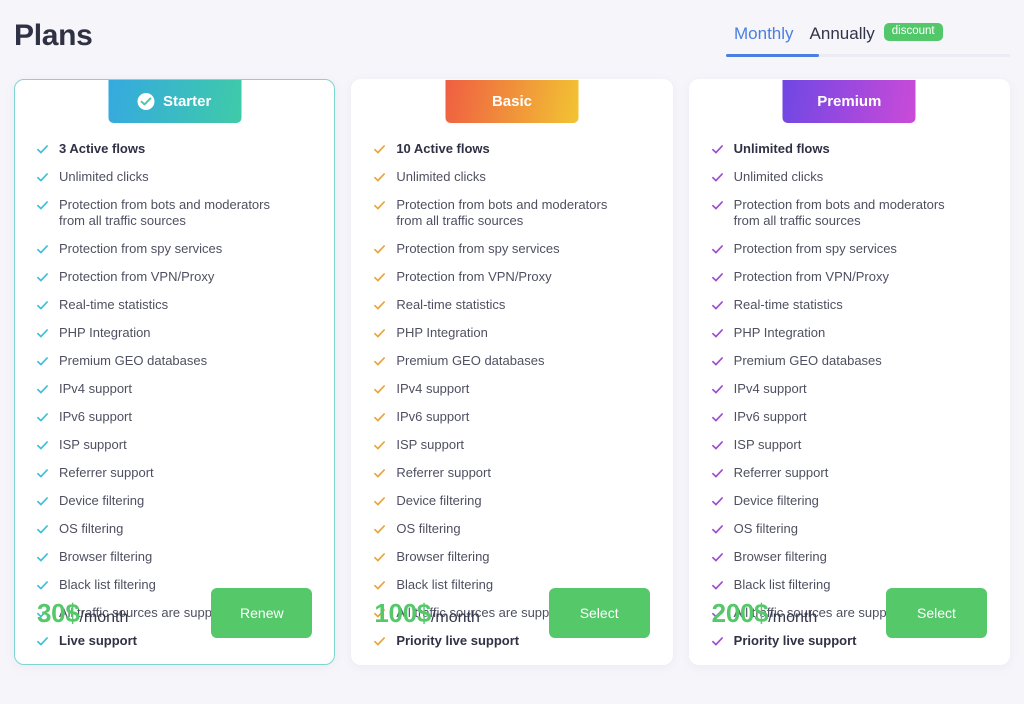 The image size is (1024, 704). Describe the element at coordinates (849, 501) in the screenshot. I see `feature-item: Device filtering` at that location.